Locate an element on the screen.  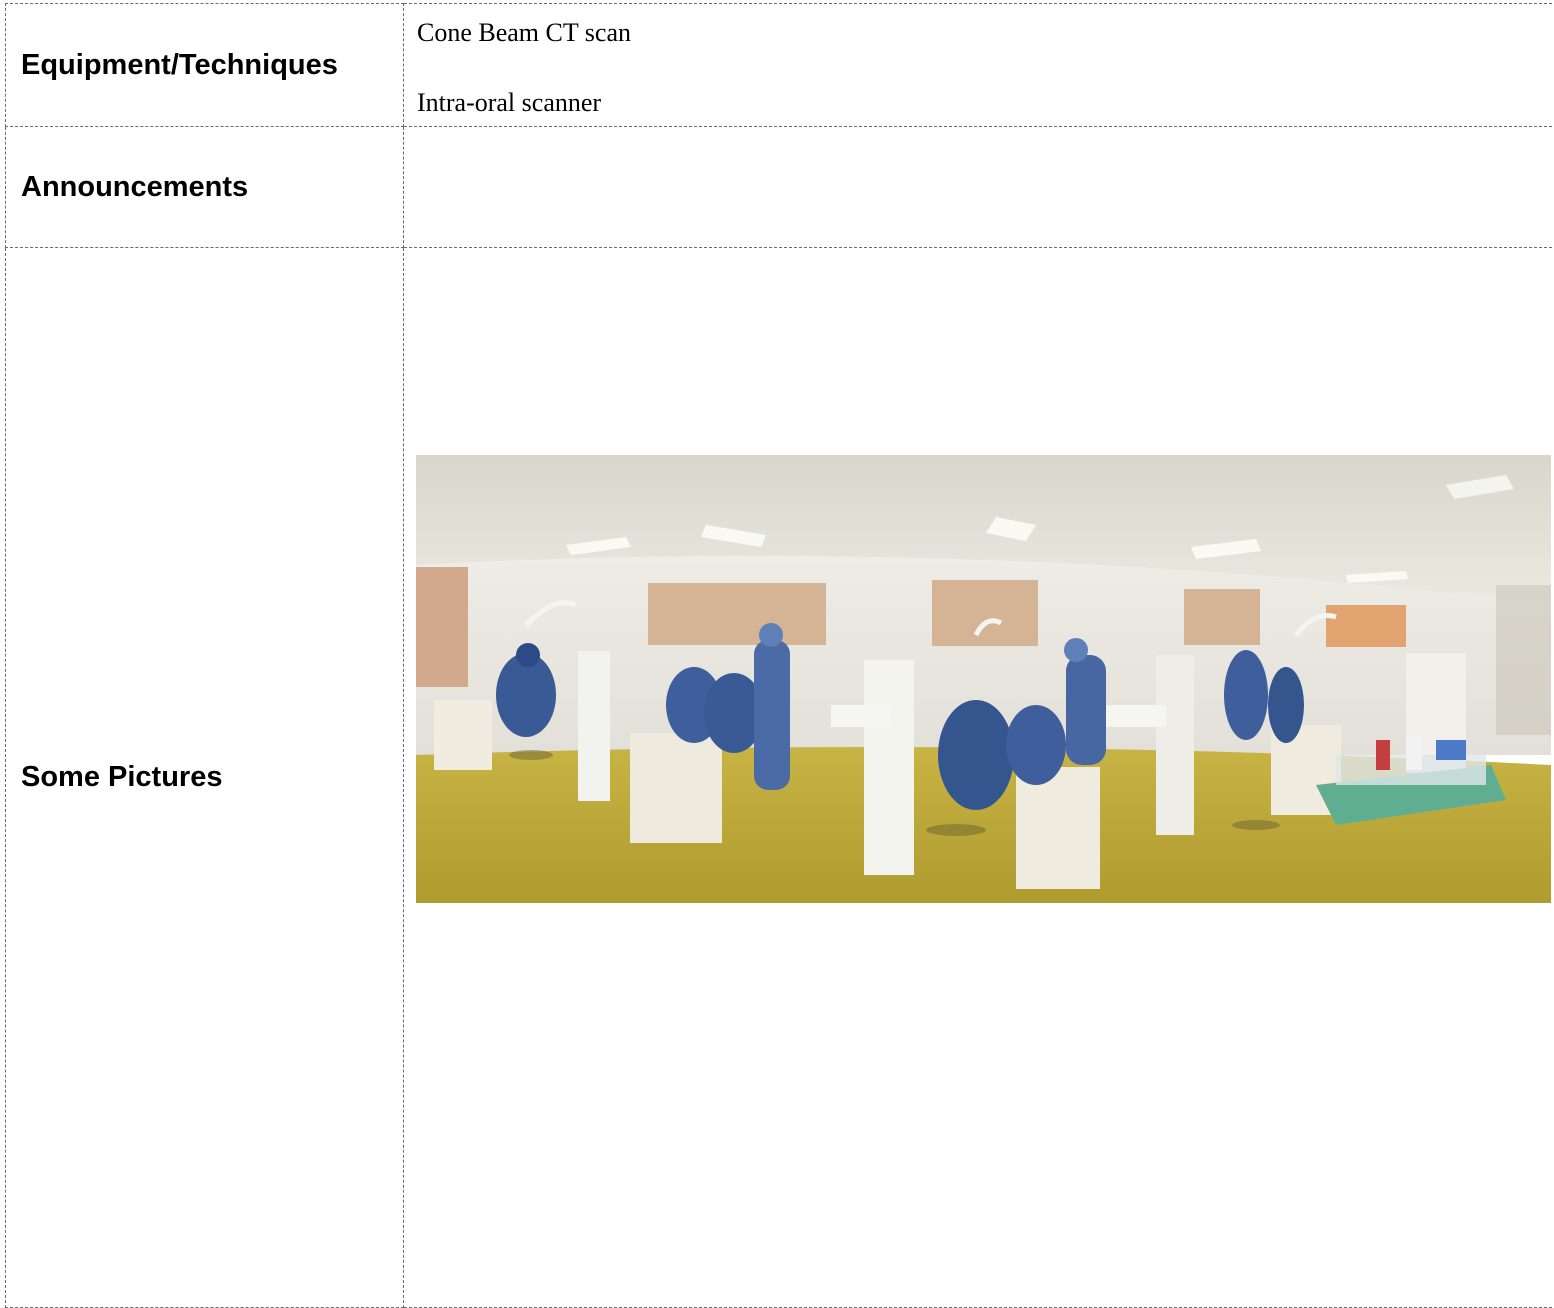
table-row-announcements: Announcements is located at coordinates (780, 187).